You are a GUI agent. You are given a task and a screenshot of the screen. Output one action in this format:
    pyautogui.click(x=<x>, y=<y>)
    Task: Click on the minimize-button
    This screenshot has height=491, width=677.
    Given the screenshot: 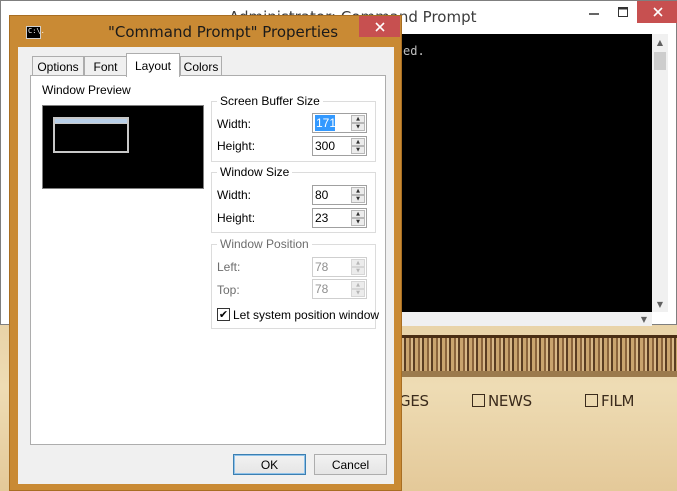 What is the action you would take?
    pyautogui.click(x=593, y=12)
    